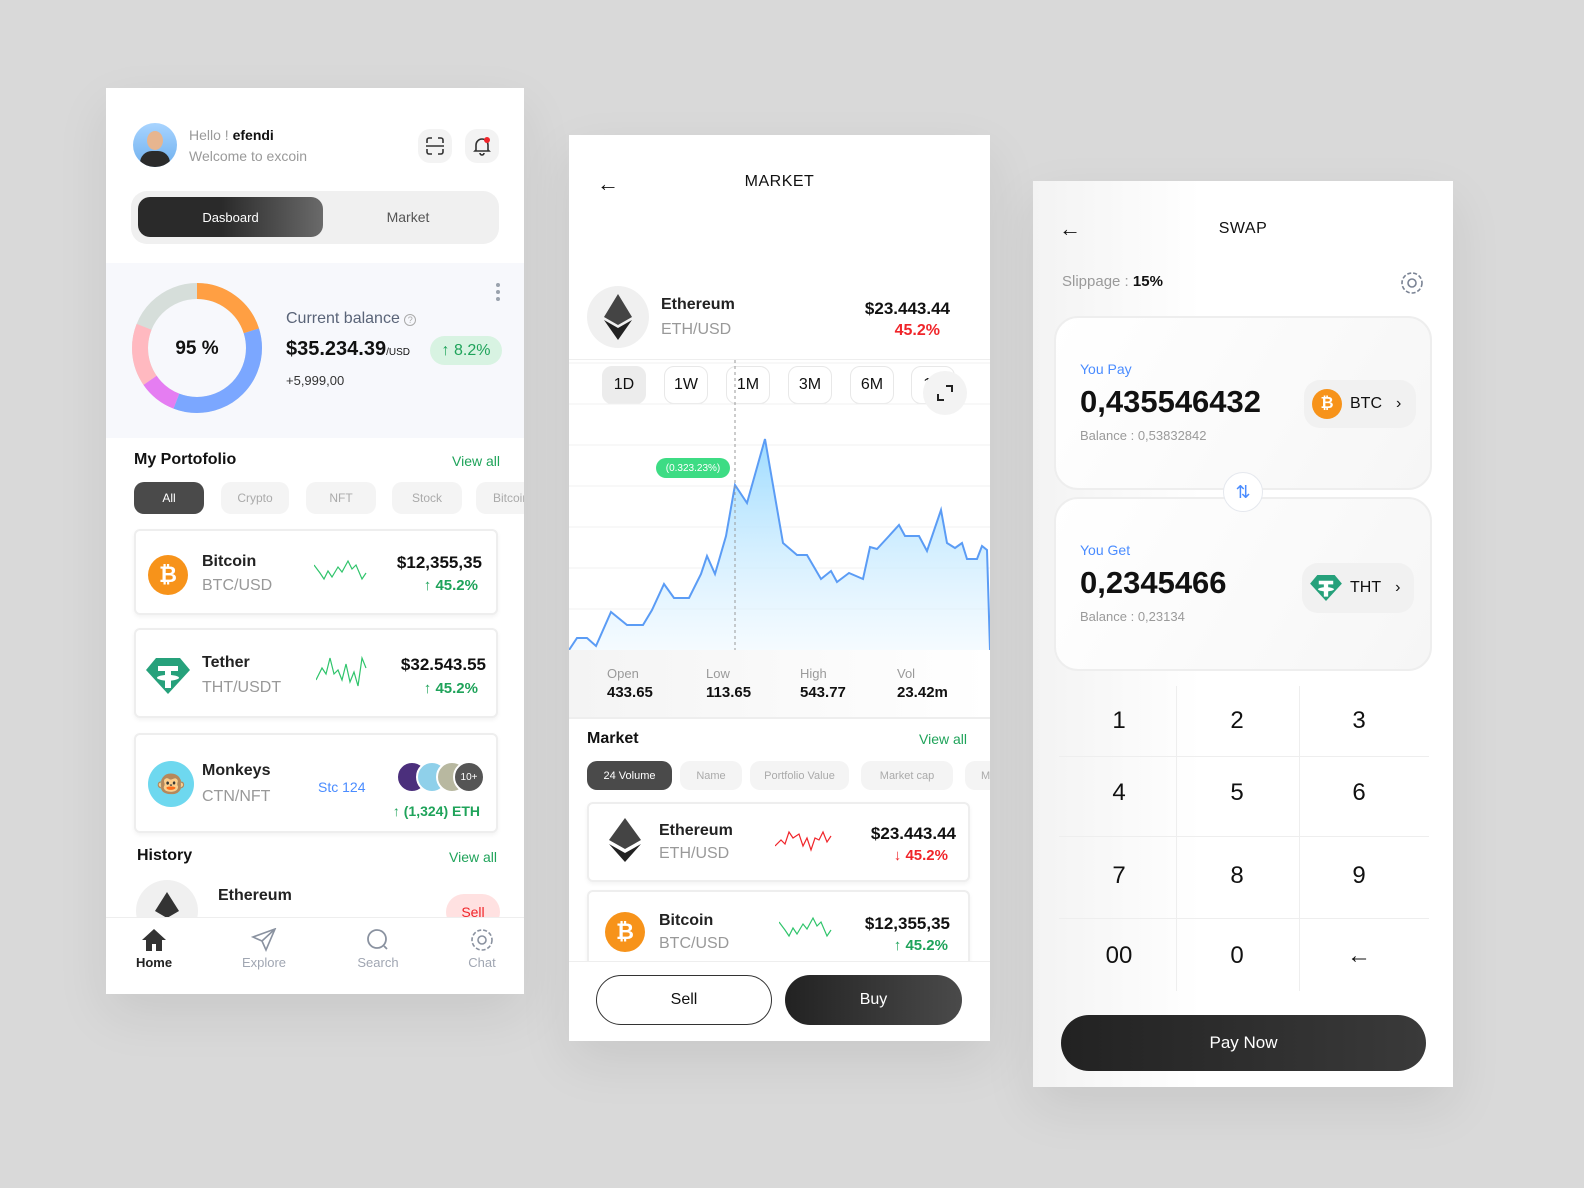 The width and height of the screenshot is (1584, 1188). What do you see at coordinates (684, 1000) in the screenshot?
I see `sell-button: Sell` at bounding box center [684, 1000].